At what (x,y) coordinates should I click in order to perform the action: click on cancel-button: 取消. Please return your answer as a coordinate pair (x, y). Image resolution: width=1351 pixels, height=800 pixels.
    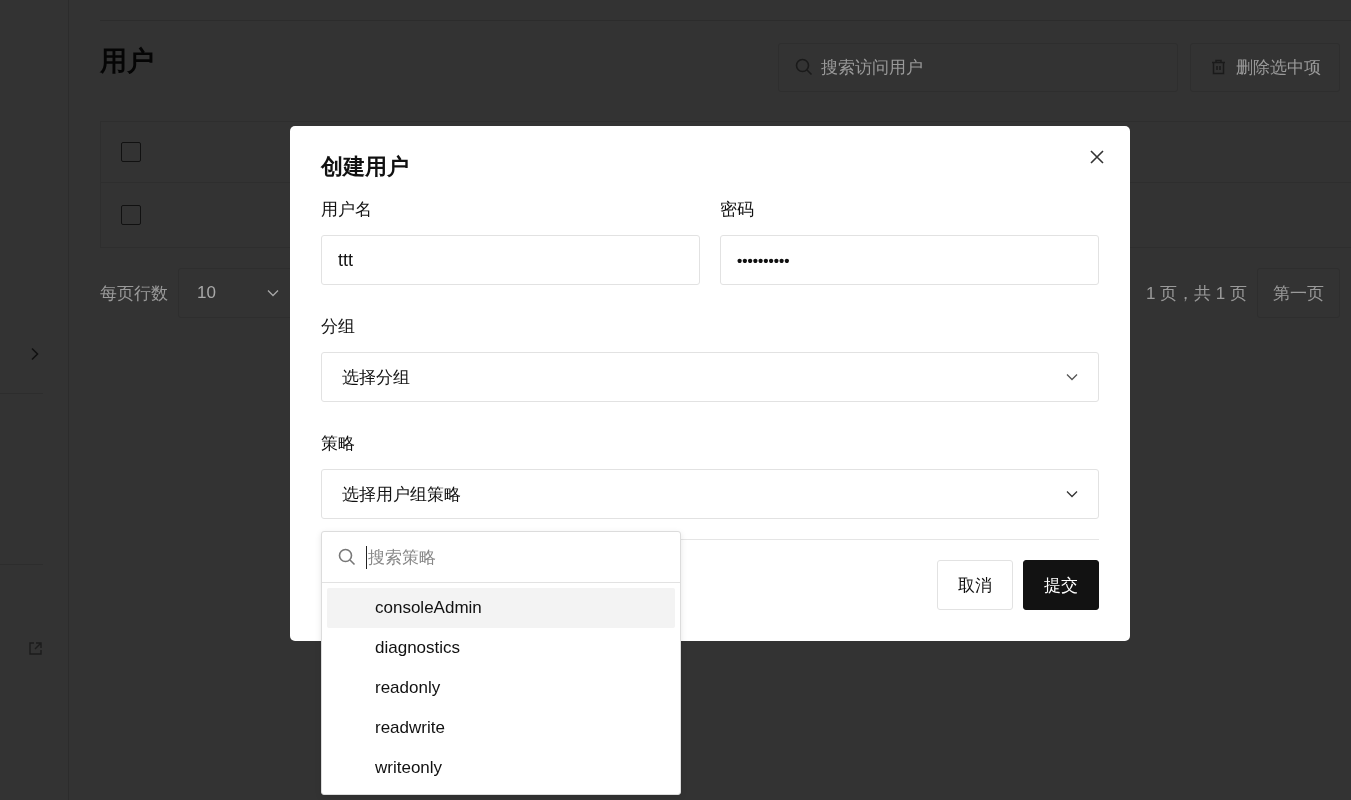
    Looking at the image, I should click on (975, 585).